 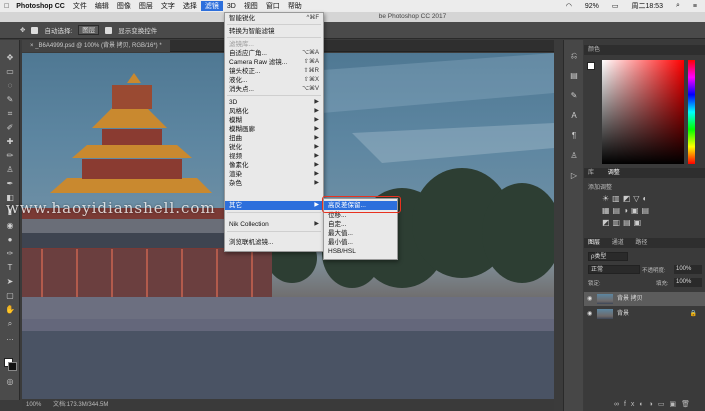 I want to click on tab-layers: 图层, so click(x=594, y=243).